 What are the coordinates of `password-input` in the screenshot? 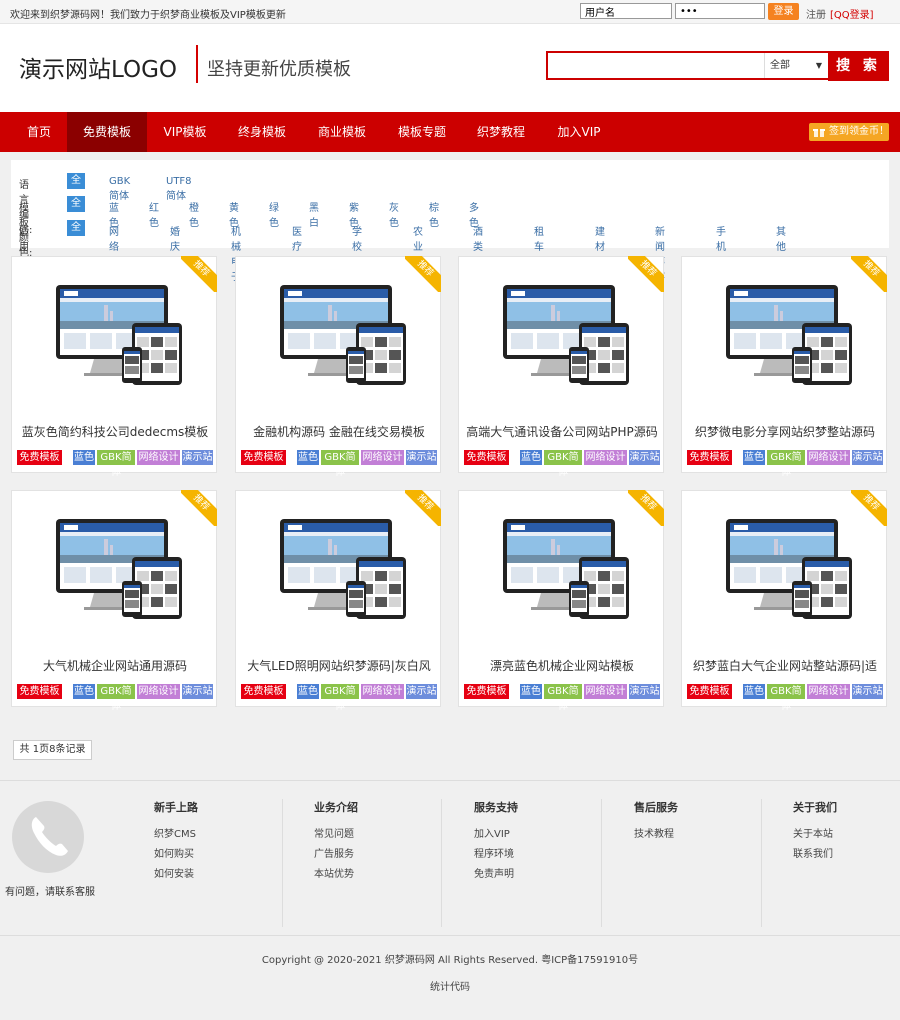 It's located at (720, 11).